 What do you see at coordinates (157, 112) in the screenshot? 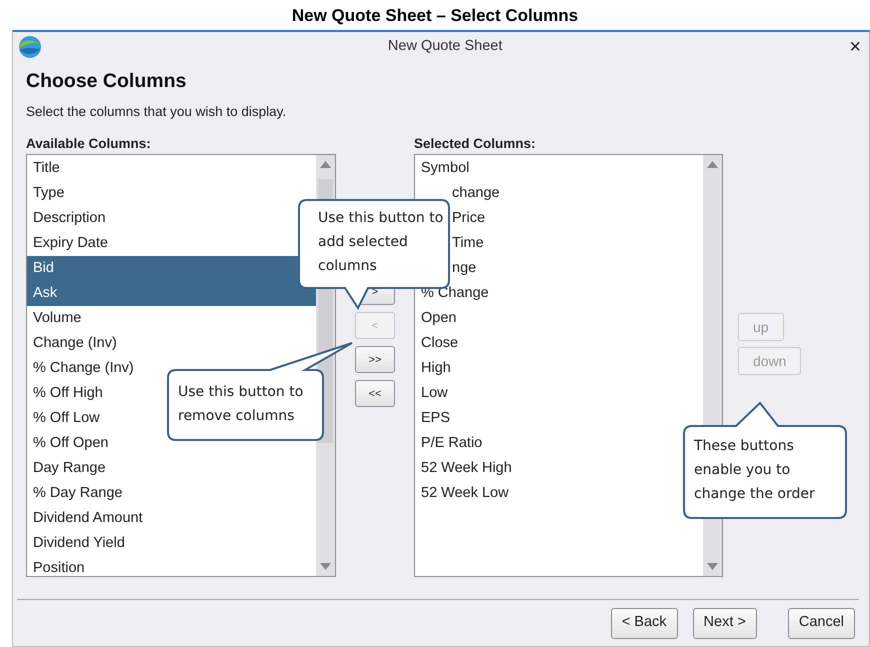
I see `instructions-text: Select the columns that you wish to display.` at bounding box center [157, 112].